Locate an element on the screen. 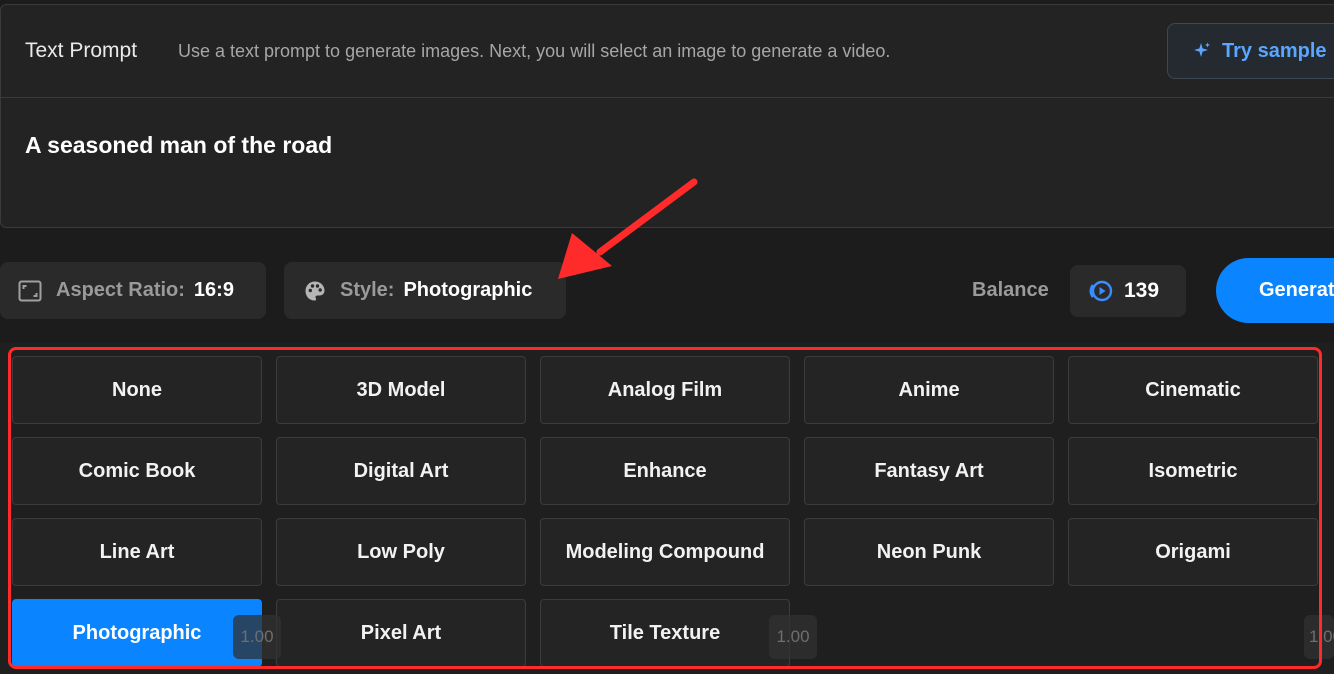 This screenshot has height=674, width=1334. style-option-fantasy-art: Fantasy Art is located at coordinates (929, 471).